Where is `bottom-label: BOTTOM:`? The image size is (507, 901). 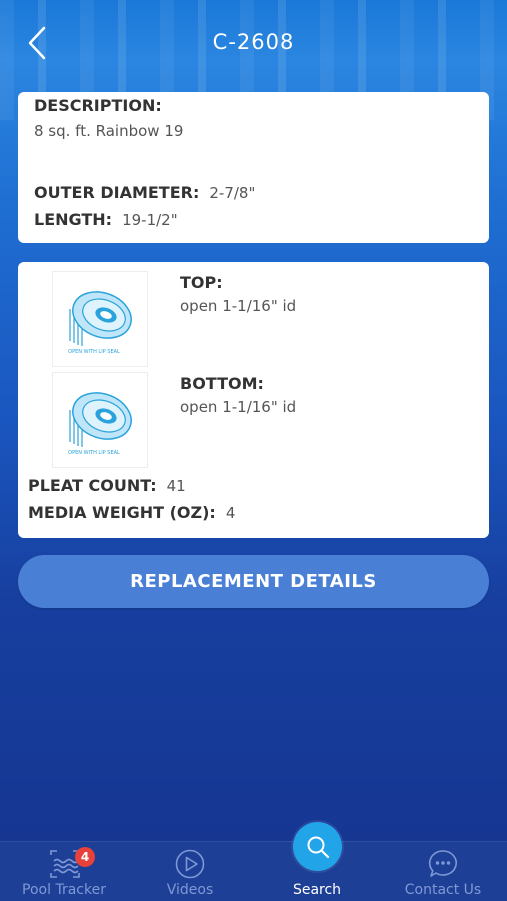 bottom-label: BOTTOM: is located at coordinates (222, 383).